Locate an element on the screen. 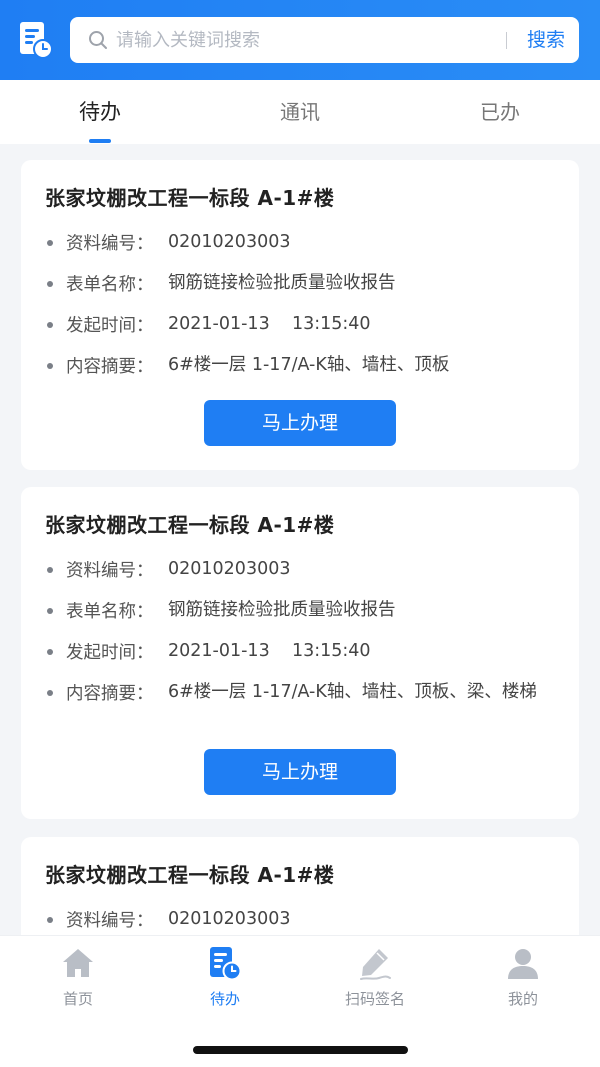 The height and width of the screenshot is (1067, 600). search-box: 搜索 is located at coordinates (324, 40).